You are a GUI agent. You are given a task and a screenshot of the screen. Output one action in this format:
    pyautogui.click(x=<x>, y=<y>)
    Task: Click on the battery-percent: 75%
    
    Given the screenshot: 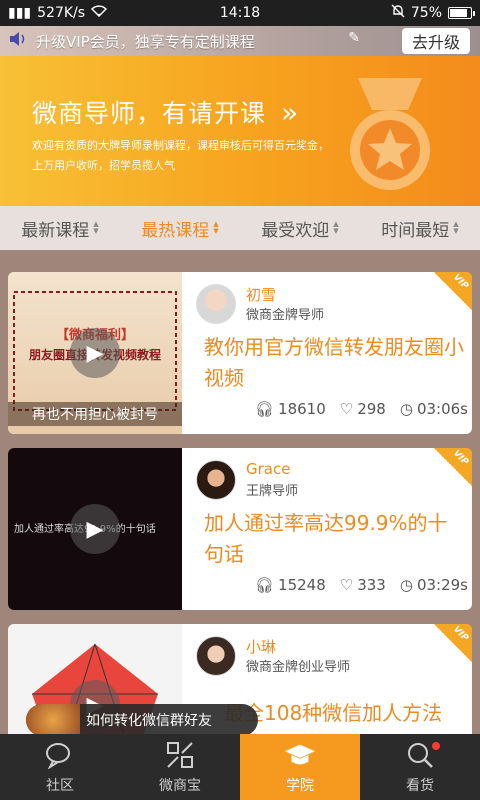 What is the action you would take?
    pyautogui.click(x=426, y=13)
    